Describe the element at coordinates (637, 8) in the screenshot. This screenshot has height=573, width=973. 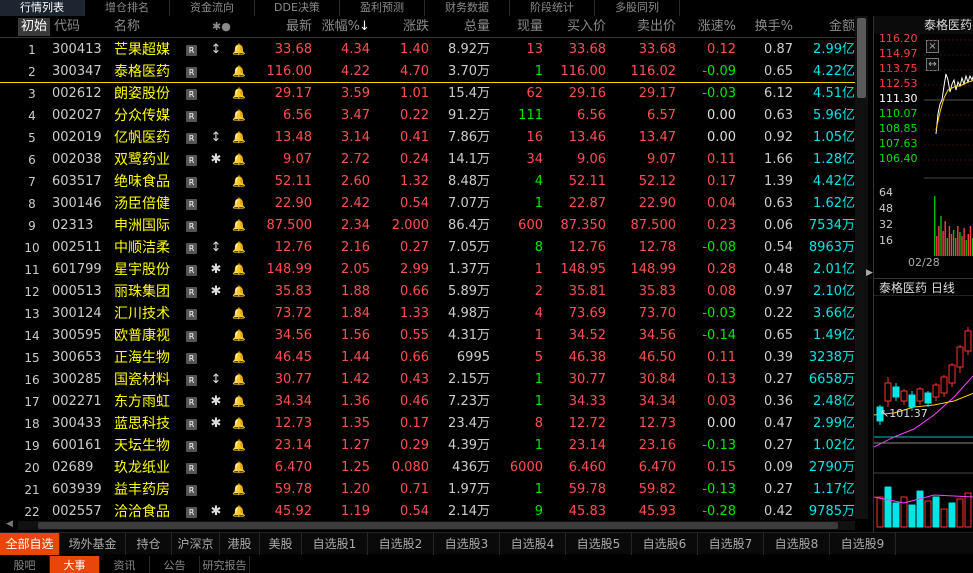
I see `top-tab: 多股同列` at that location.